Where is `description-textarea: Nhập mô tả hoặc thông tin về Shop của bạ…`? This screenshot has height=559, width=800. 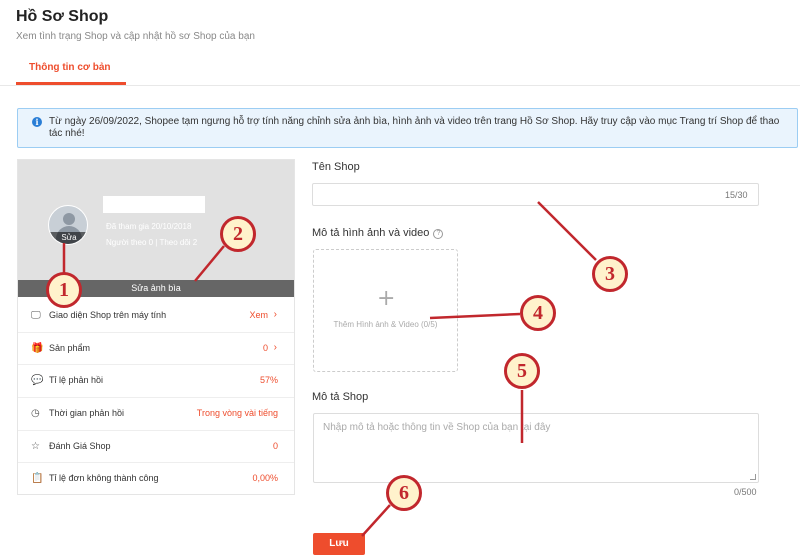
description-textarea: Nhập mô tả hoặc thông tin về Shop của bạ… is located at coordinates (536, 448).